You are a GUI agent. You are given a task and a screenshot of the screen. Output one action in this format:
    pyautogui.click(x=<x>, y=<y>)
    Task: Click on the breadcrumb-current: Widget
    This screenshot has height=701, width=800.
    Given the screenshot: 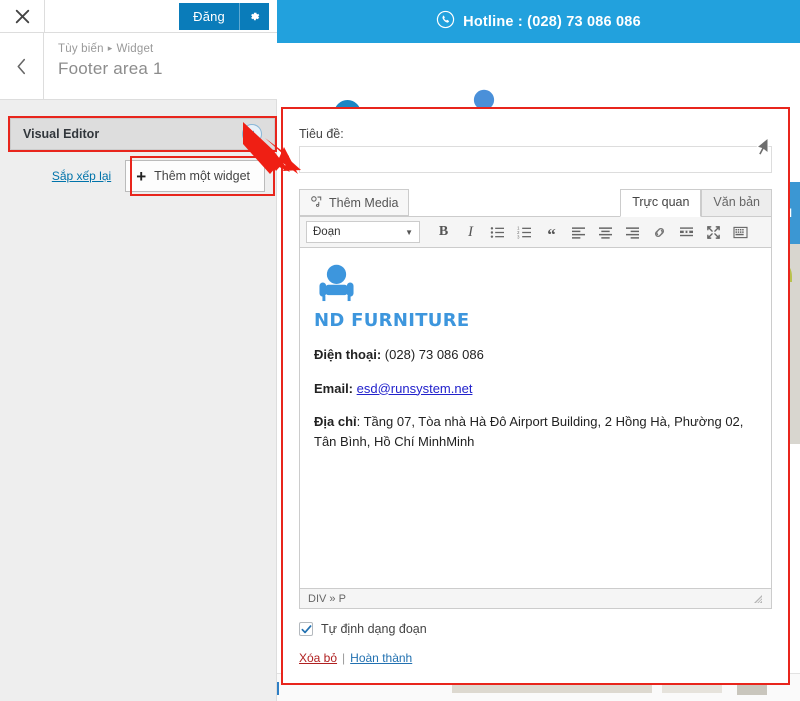 What is the action you would take?
    pyautogui.click(x=135, y=49)
    